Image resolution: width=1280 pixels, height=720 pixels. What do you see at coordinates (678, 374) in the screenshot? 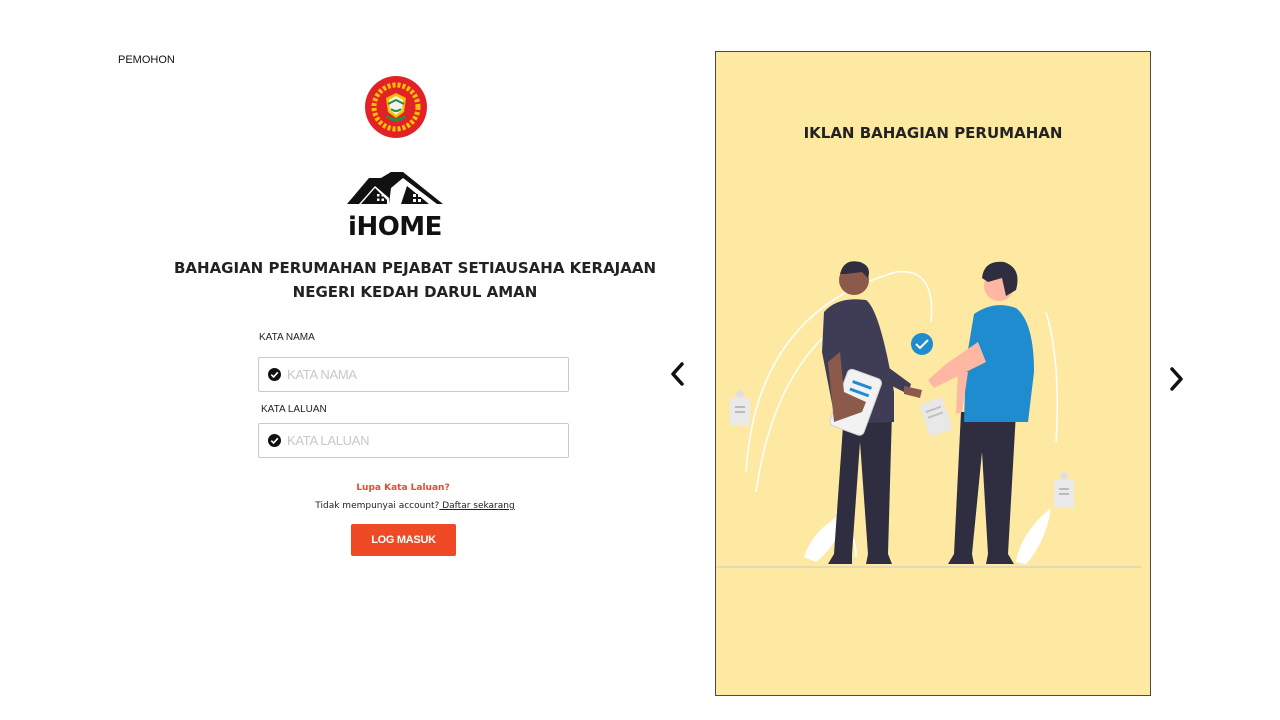
I see `chevron-left-icon` at bounding box center [678, 374].